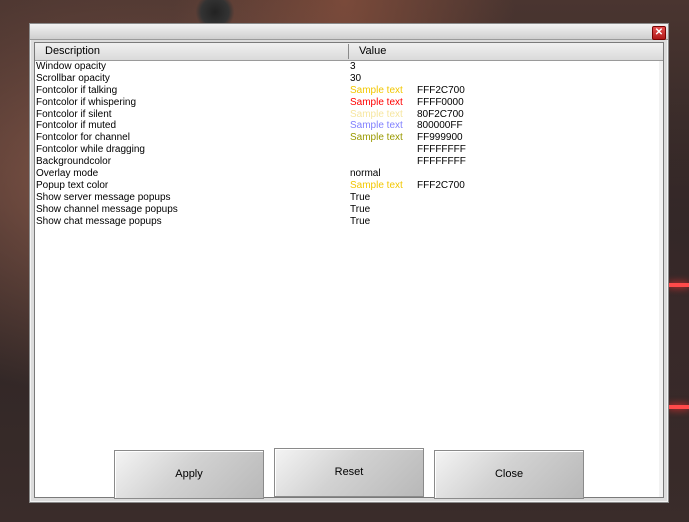 The height and width of the screenshot is (522, 689). Describe the element at coordinates (349, 115) in the screenshot. I see `table-row: Fontcolor if silent Sample text 80F2C700` at that location.